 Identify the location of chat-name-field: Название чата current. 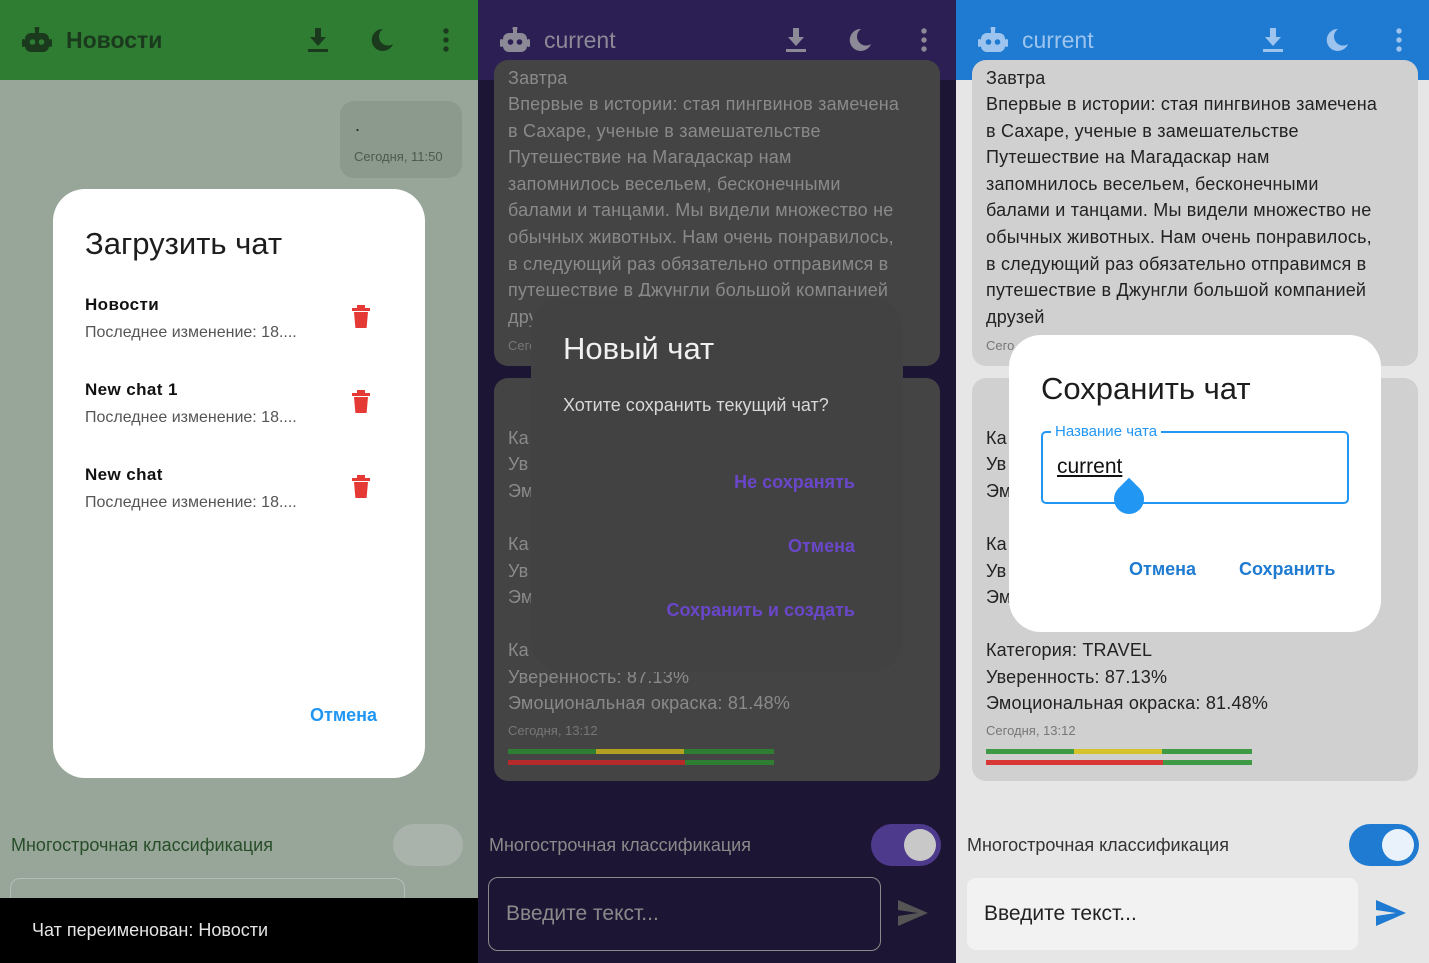
(1195, 472).